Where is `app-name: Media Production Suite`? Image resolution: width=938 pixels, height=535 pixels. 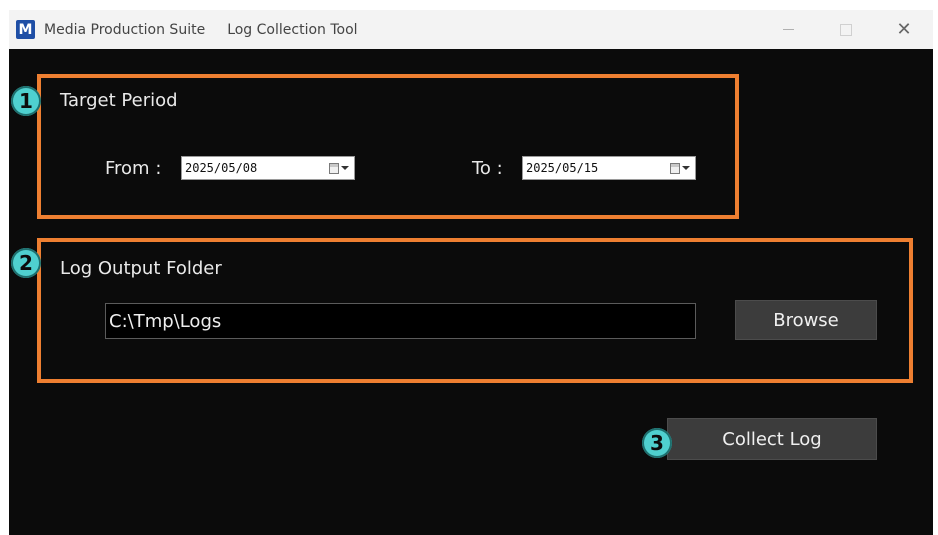
app-name: Media Production Suite is located at coordinates (125, 29).